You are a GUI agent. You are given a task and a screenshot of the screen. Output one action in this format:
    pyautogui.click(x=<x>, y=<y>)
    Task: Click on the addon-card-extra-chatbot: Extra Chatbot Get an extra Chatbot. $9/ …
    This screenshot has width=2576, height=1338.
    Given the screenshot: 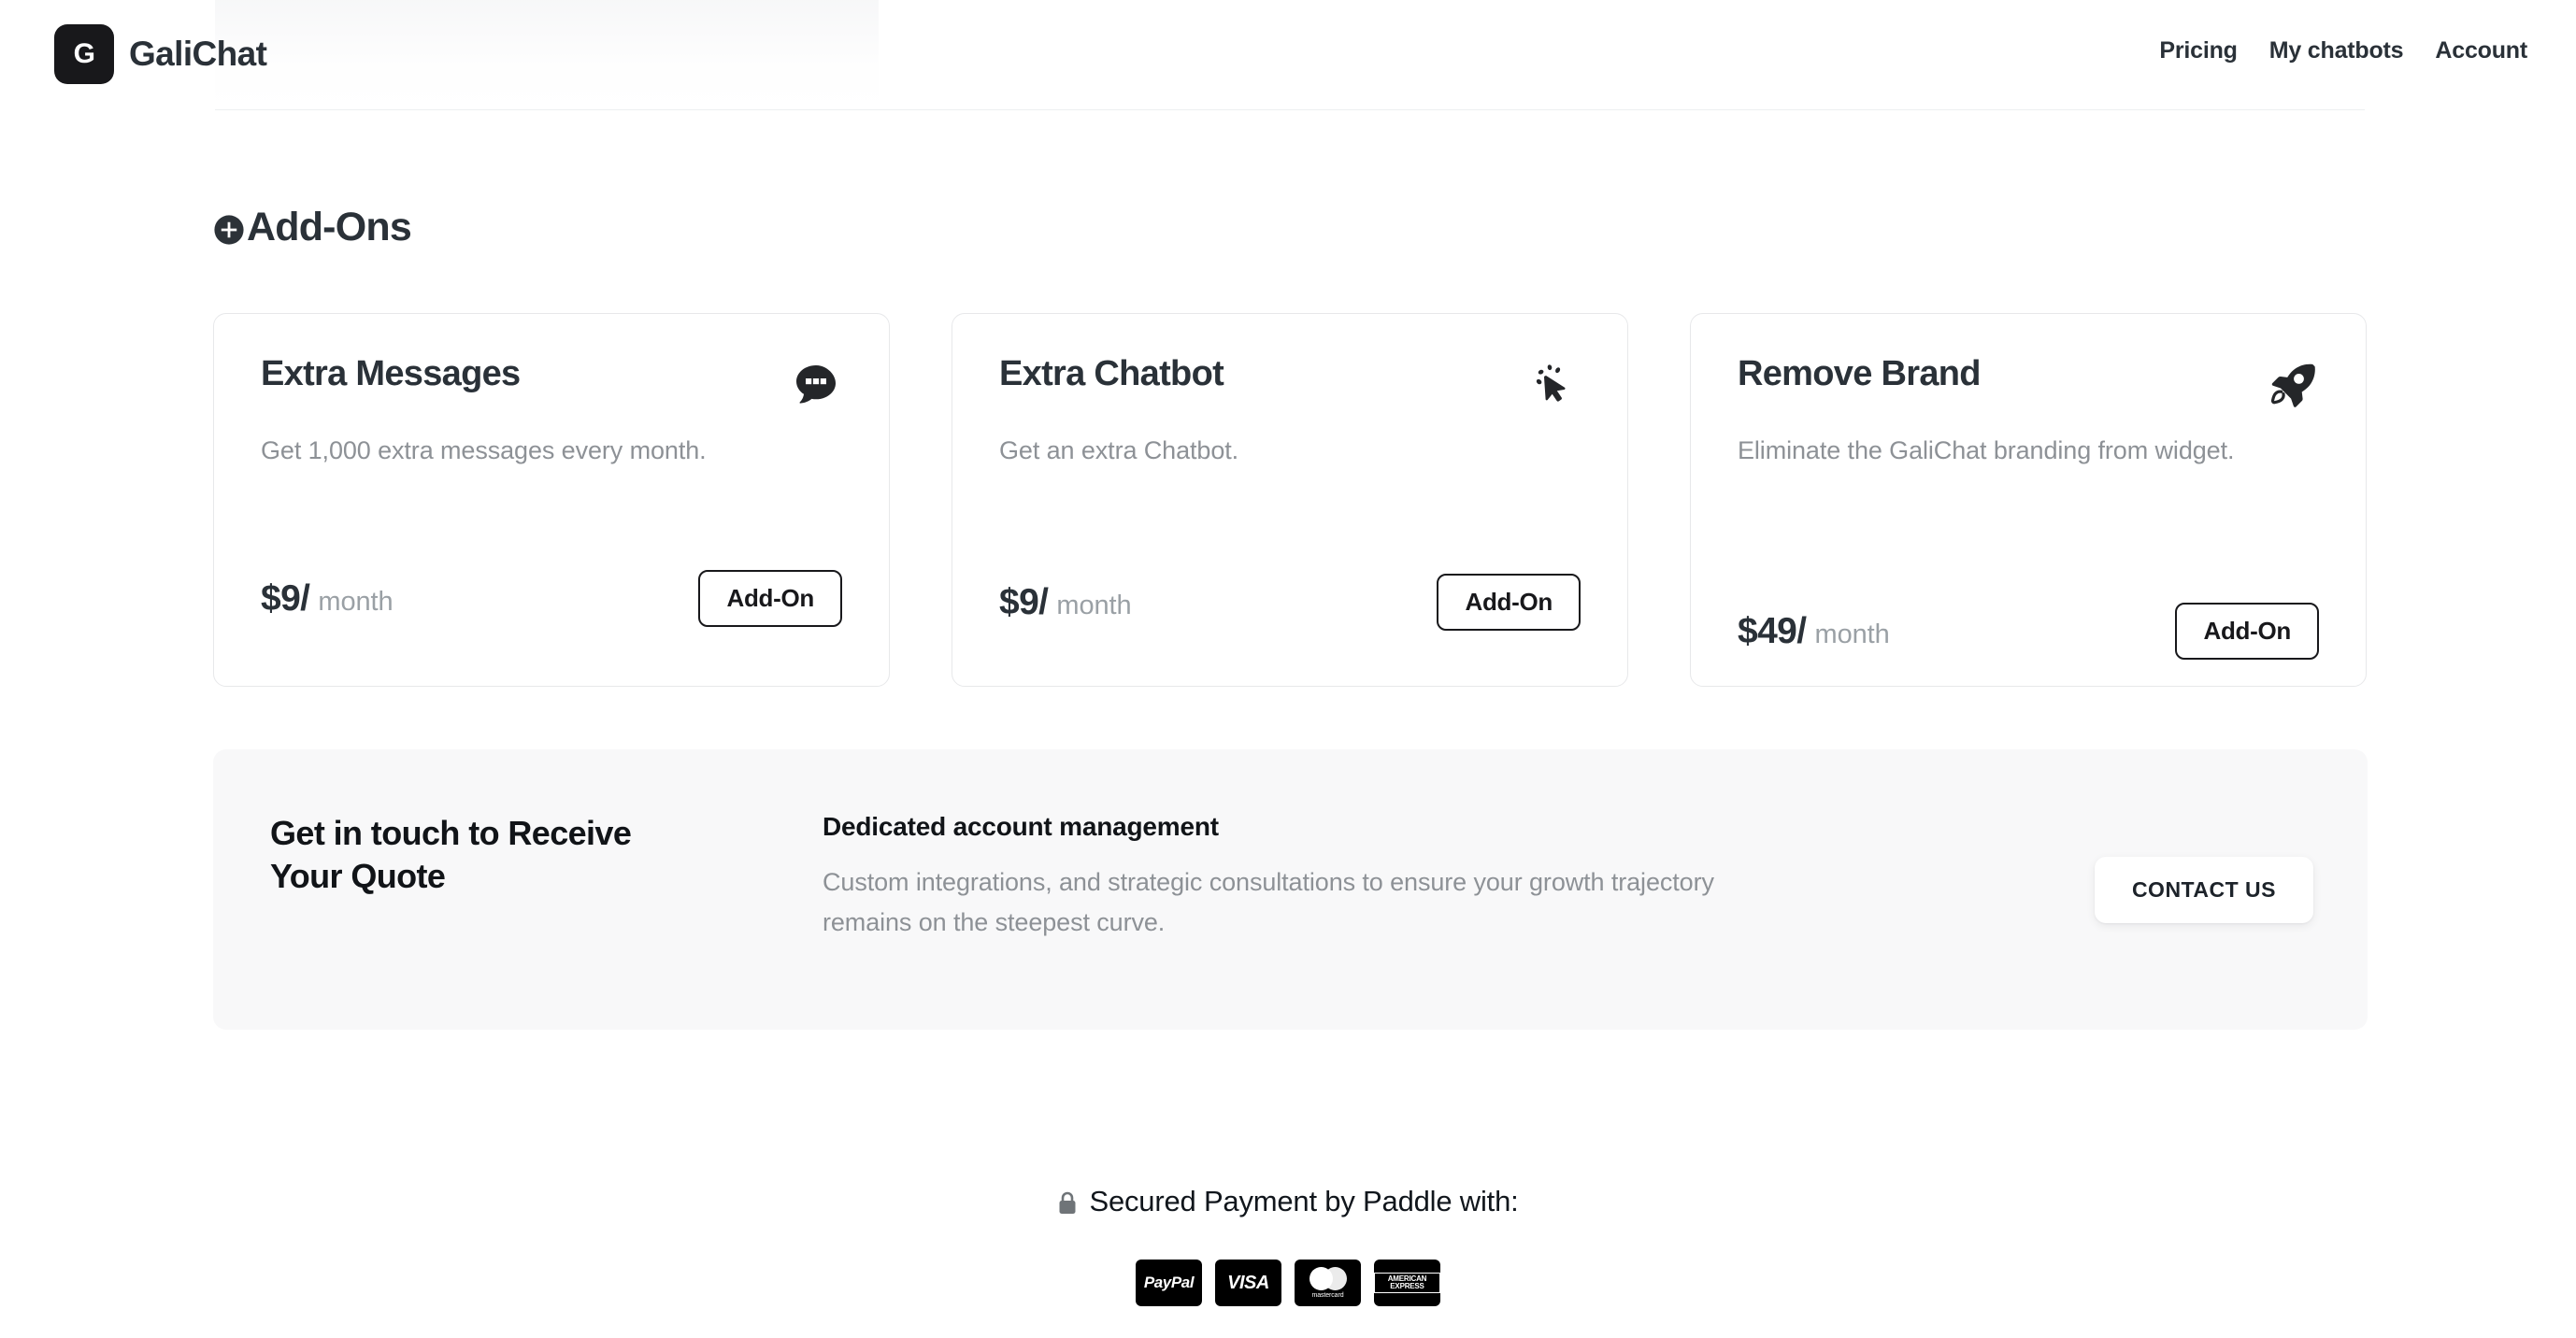 What is the action you would take?
    pyautogui.click(x=1290, y=500)
    